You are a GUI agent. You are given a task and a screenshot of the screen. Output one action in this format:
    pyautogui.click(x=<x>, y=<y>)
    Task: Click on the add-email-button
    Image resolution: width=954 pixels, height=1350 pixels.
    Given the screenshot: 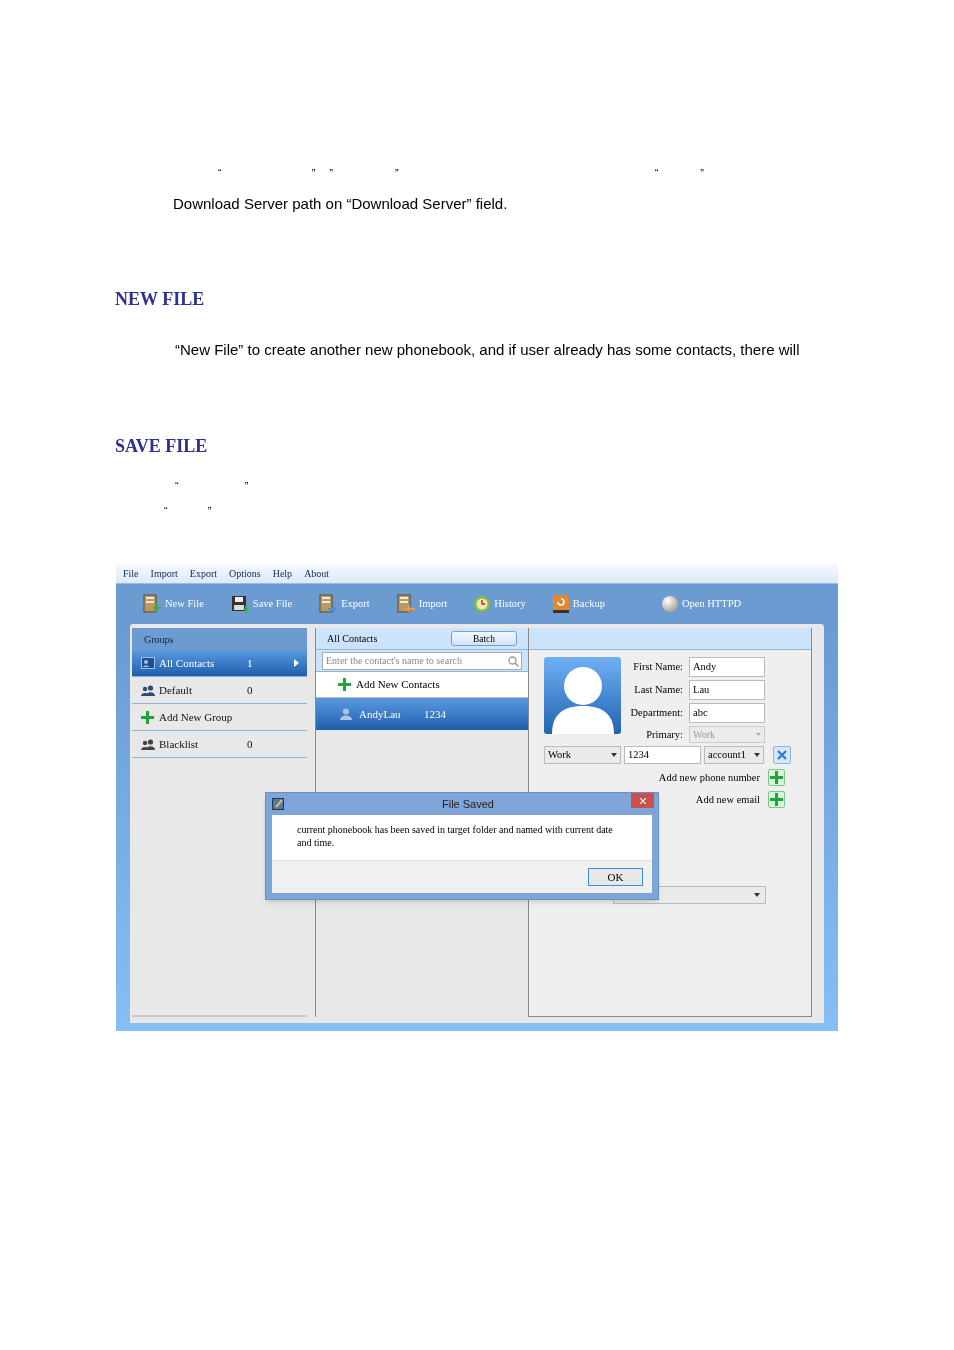 What is the action you would take?
    pyautogui.click(x=776, y=799)
    